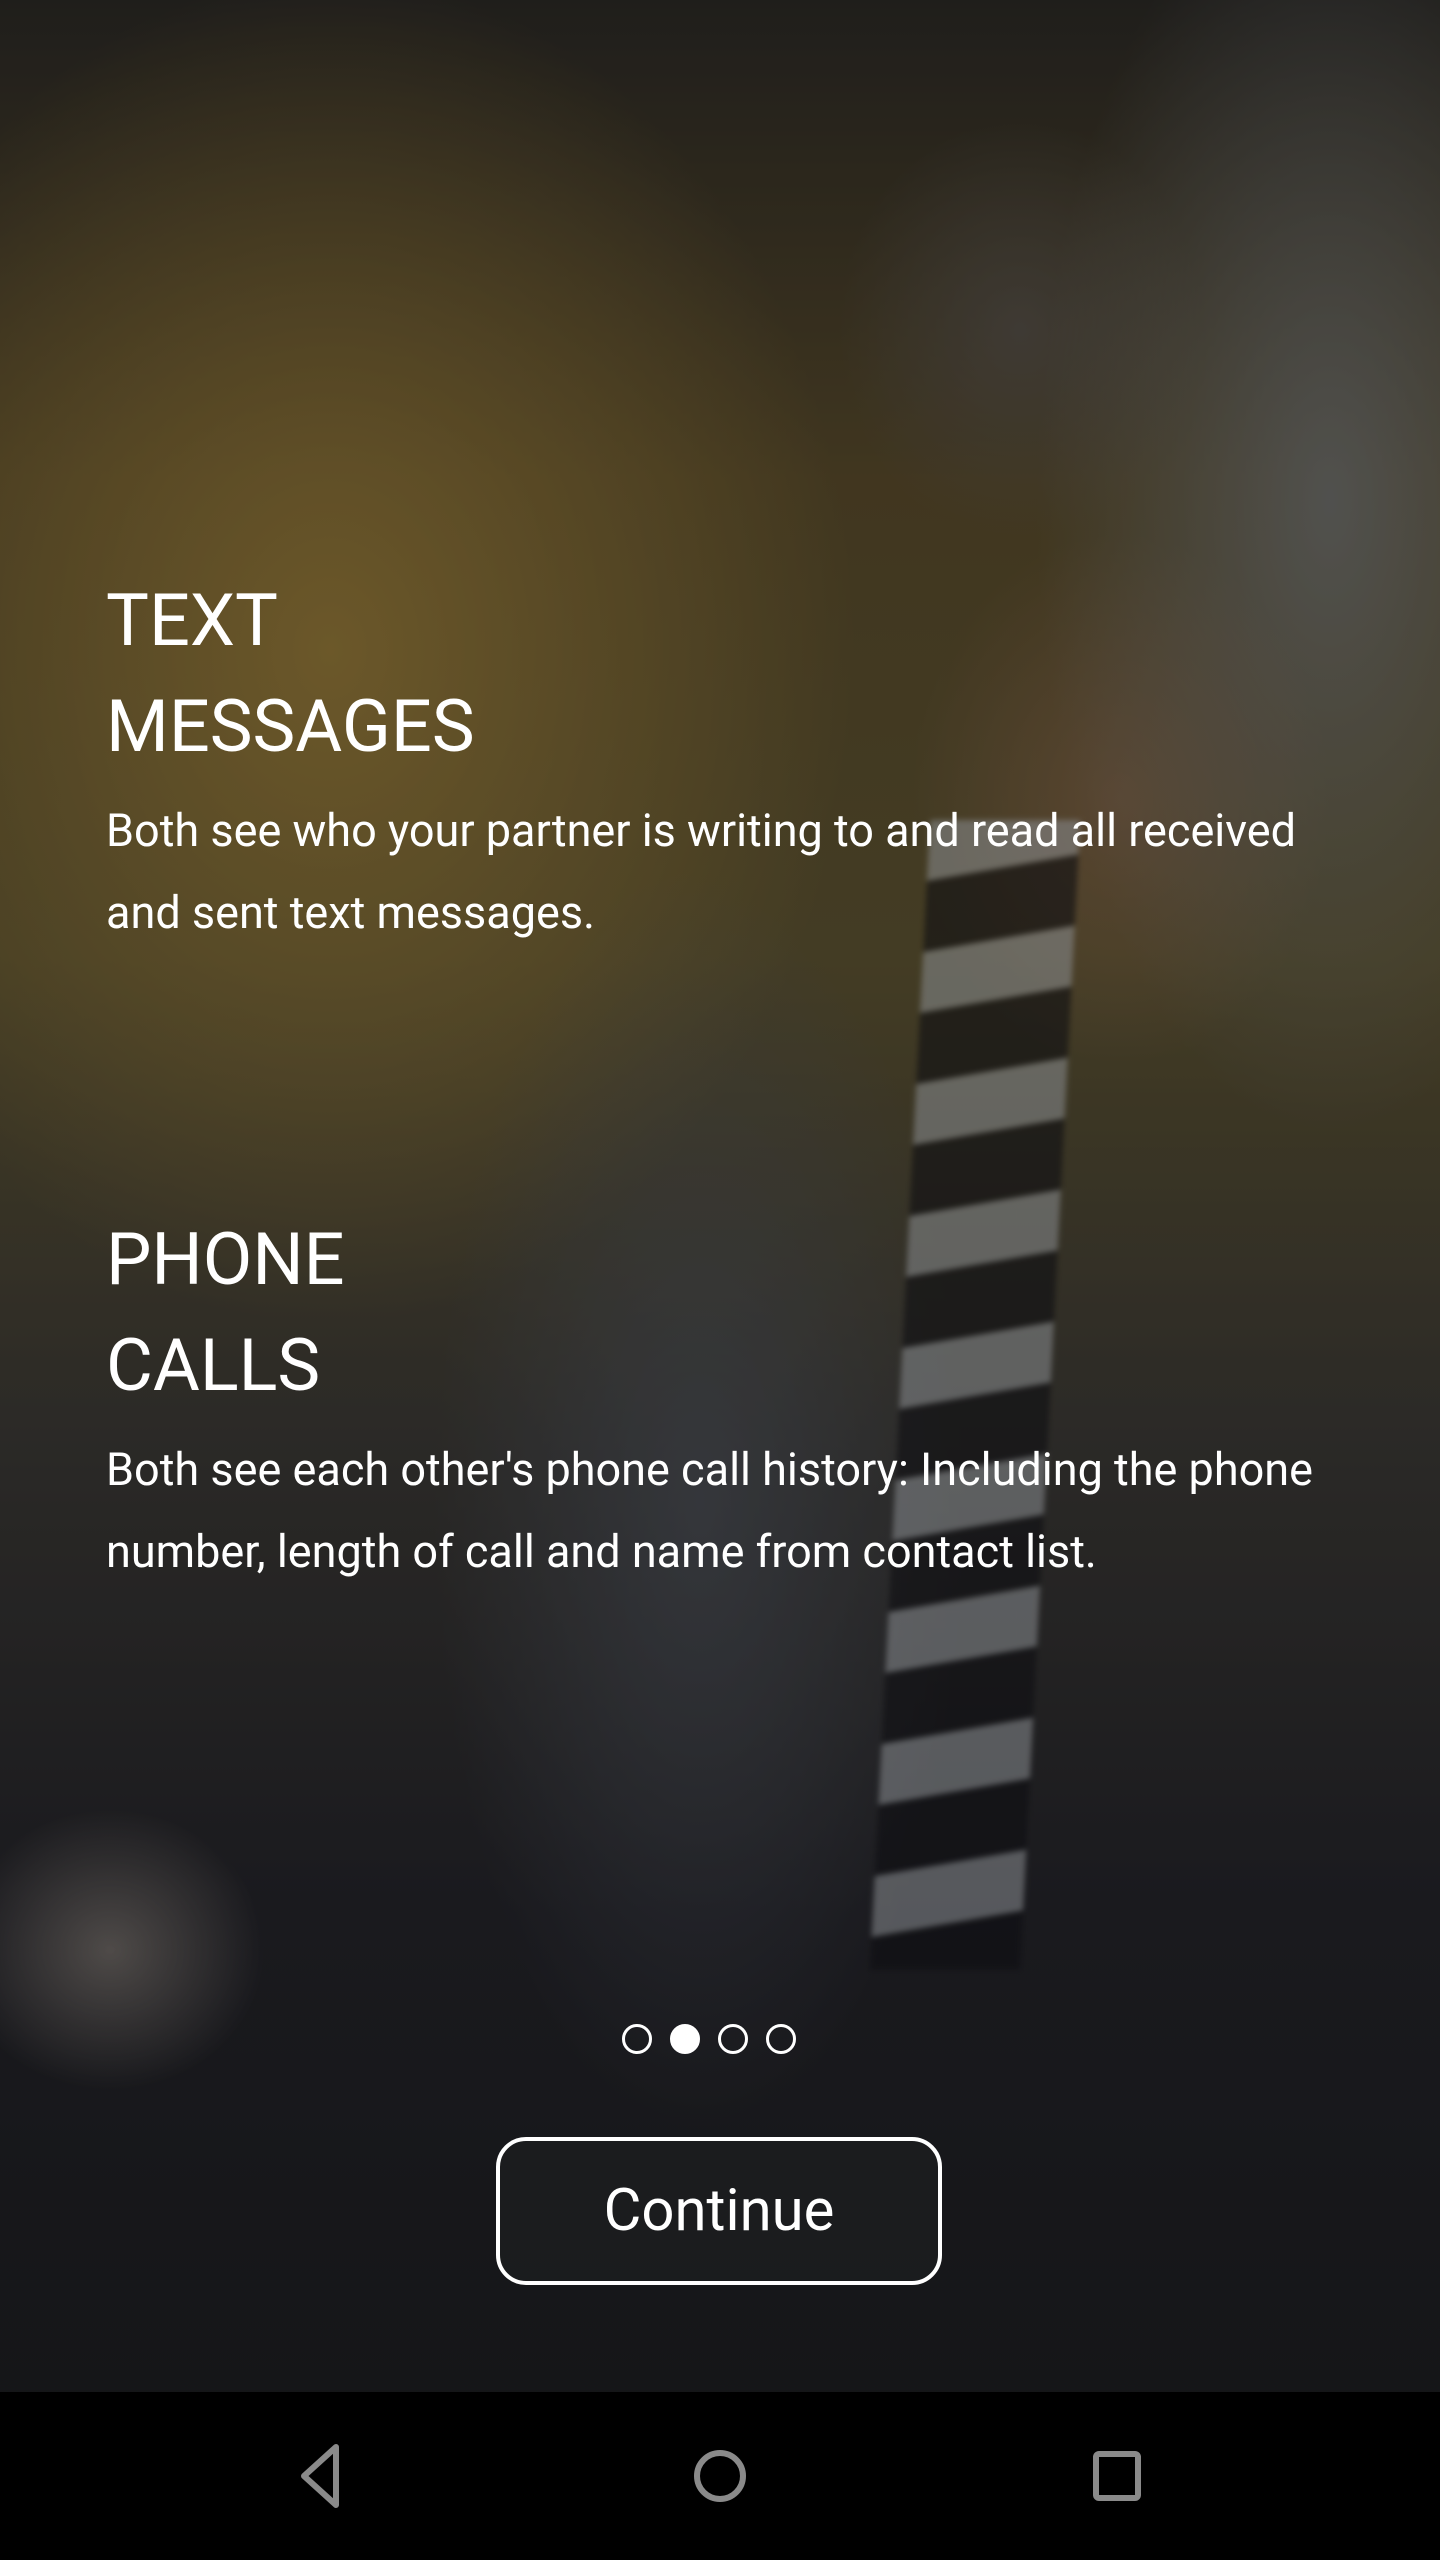 This screenshot has height=2560, width=1440. I want to click on continue-button: Continue, so click(719, 2211).